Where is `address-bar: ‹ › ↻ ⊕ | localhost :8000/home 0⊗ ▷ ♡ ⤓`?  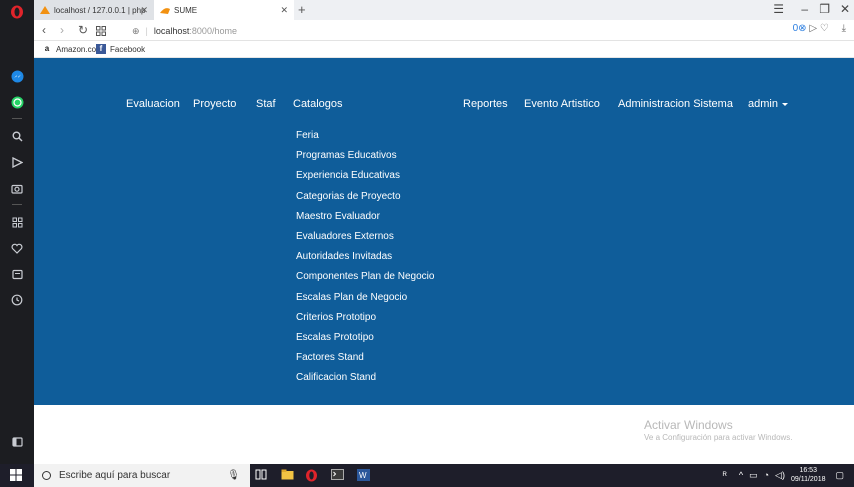 address-bar: ‹ › ↻ ⊕ | localhost :8000/home 0⊗ ▷ ♡ ⤓ is located at coordinates (444, 30).